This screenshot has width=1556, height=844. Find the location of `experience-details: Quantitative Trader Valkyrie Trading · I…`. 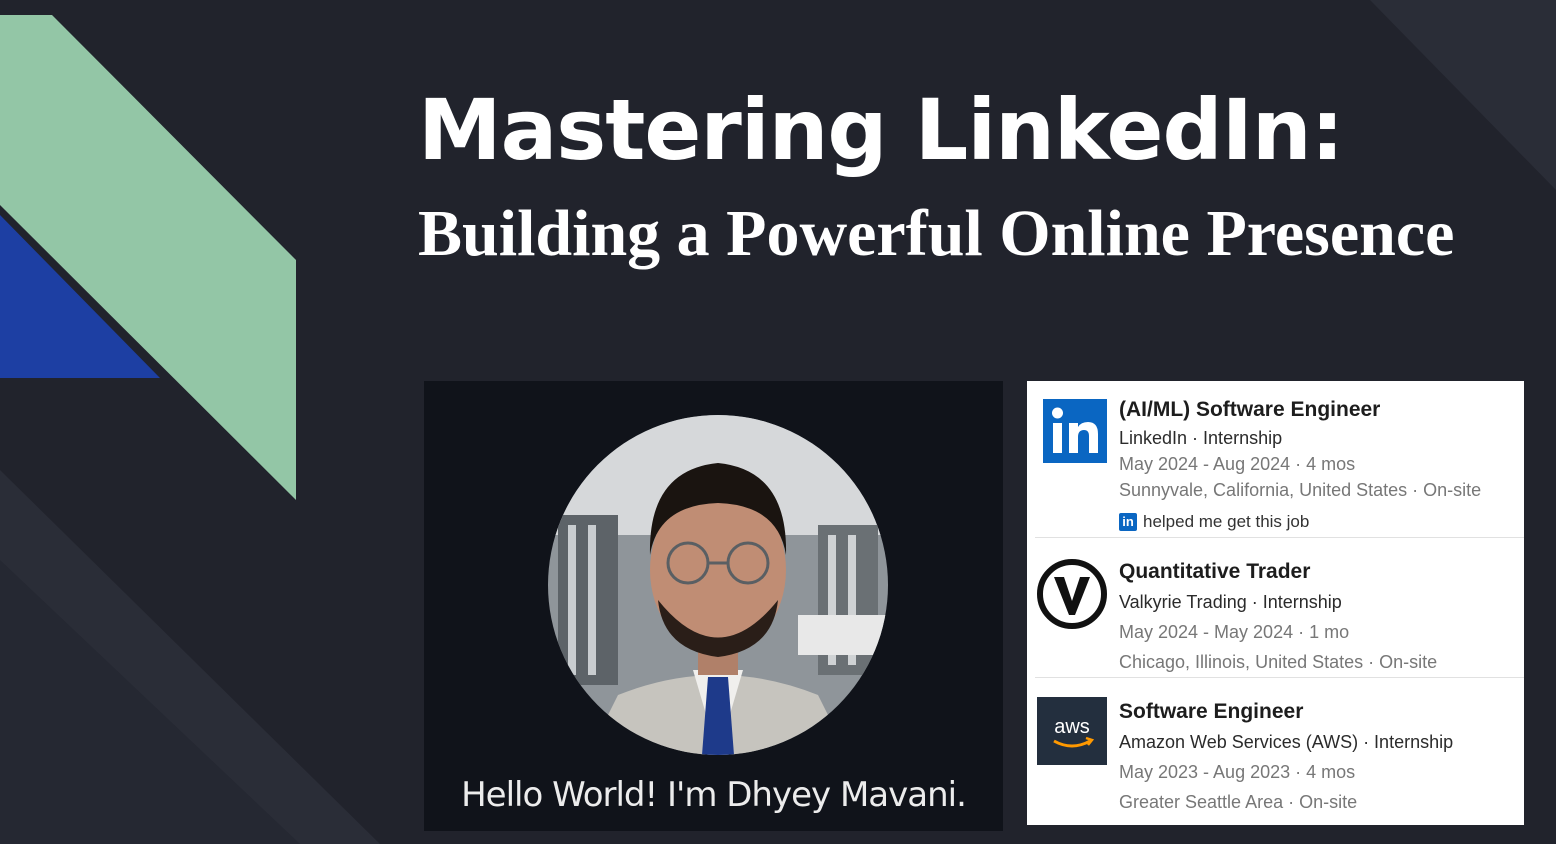

experience-details: Quantitative Trader Valkyrie Trading · I… is located at coordinates (1278, 617).